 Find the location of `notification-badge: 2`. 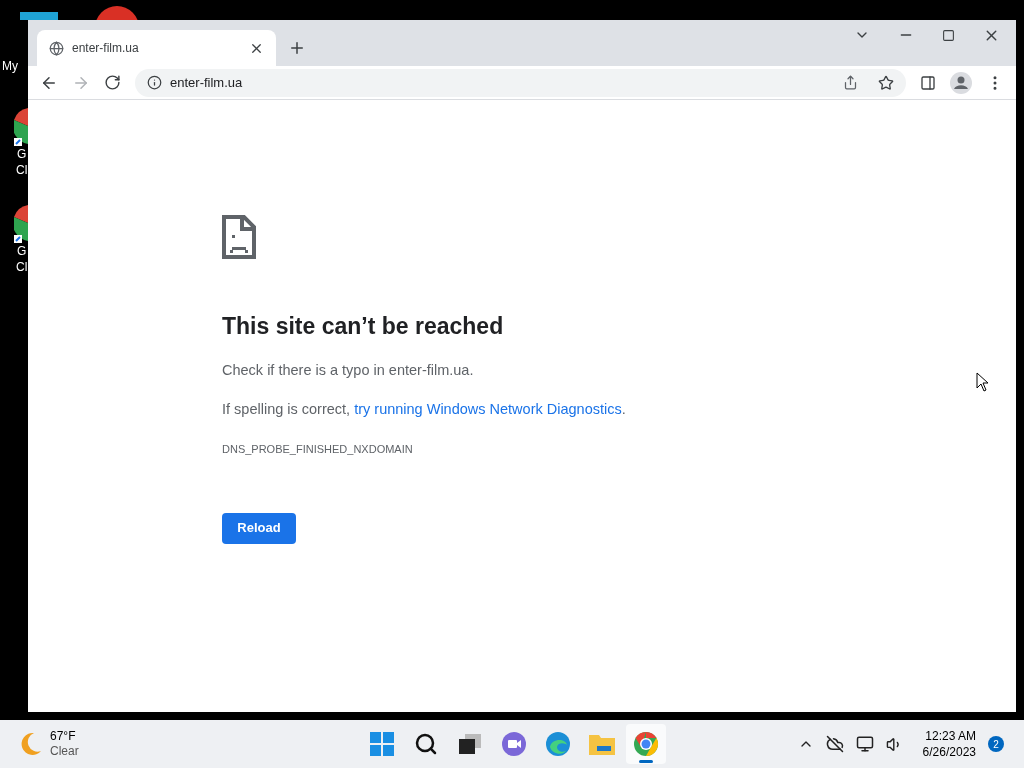

notification-badge: 2 is located at coordinates (996, 744).